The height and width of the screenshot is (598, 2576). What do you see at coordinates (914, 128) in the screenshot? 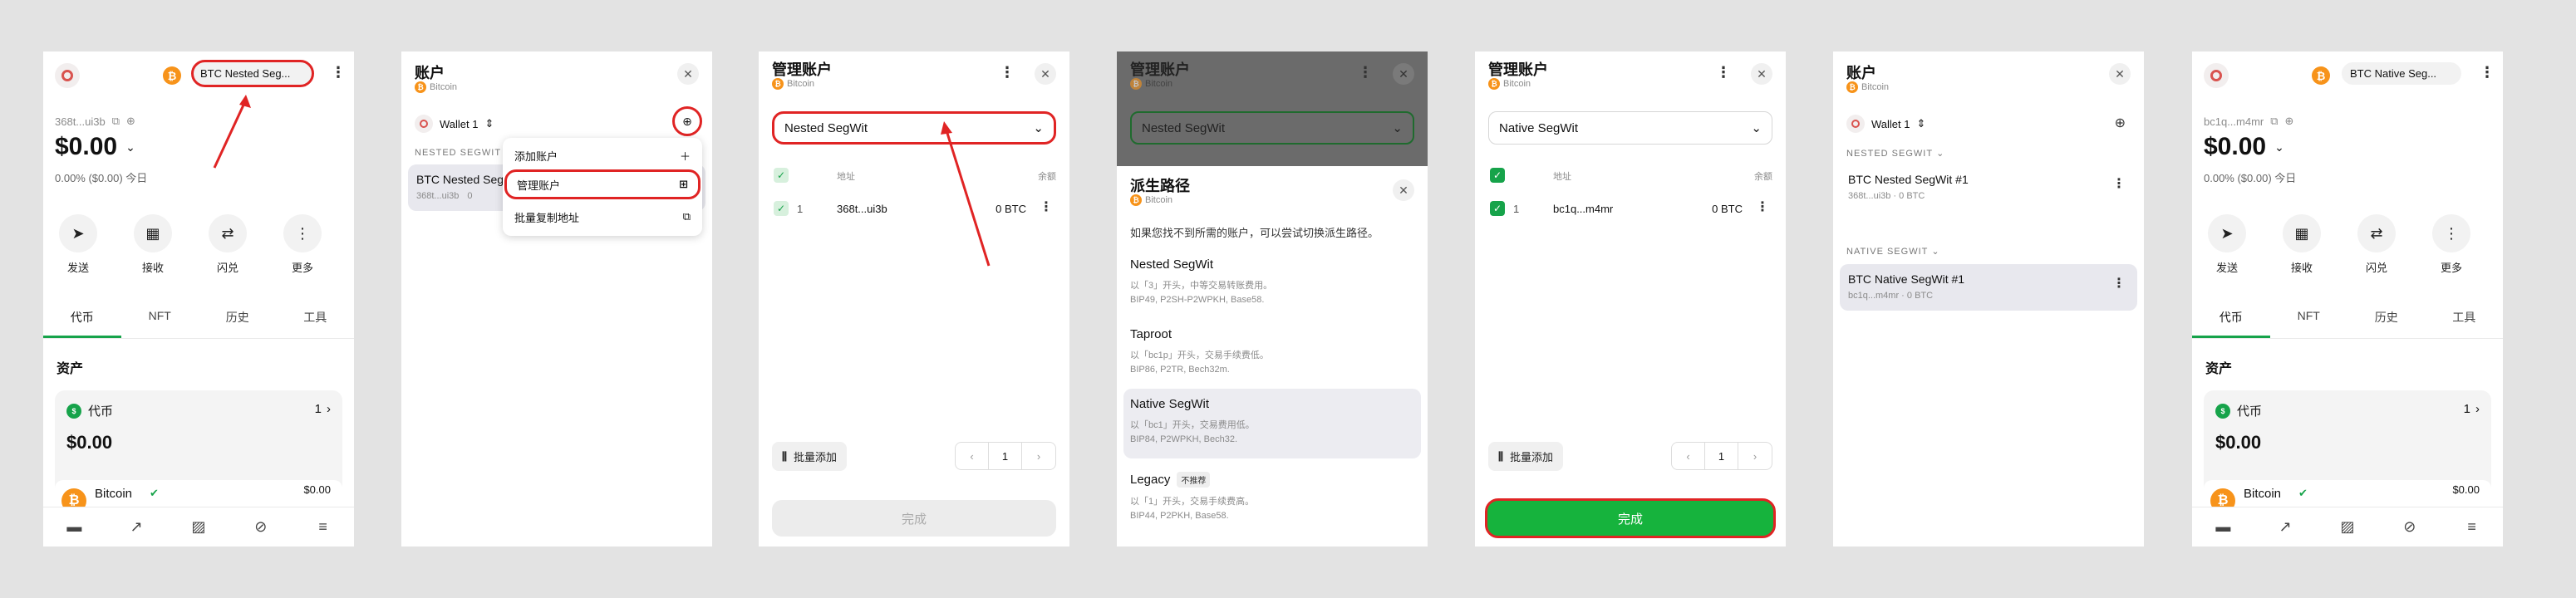
I see `derivation-path-select: Nested SegWit ⌄` at bounding box center [914, 128].